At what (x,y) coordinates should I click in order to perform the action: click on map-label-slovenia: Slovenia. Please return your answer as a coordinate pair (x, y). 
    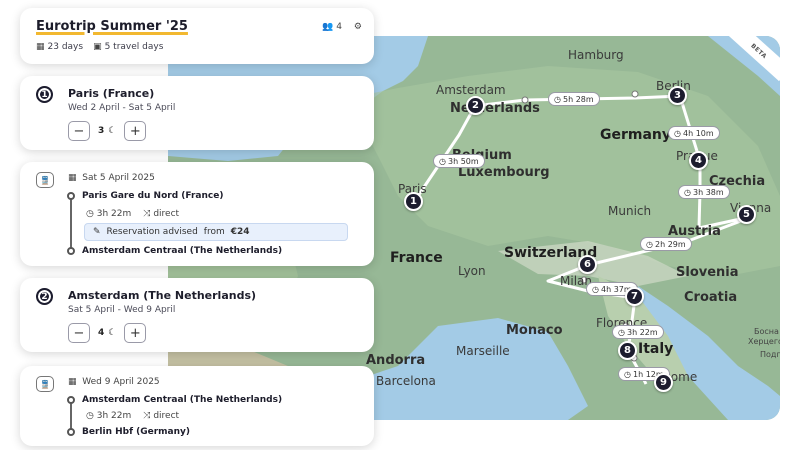
    Looking at the image, I should click on (707, 272).